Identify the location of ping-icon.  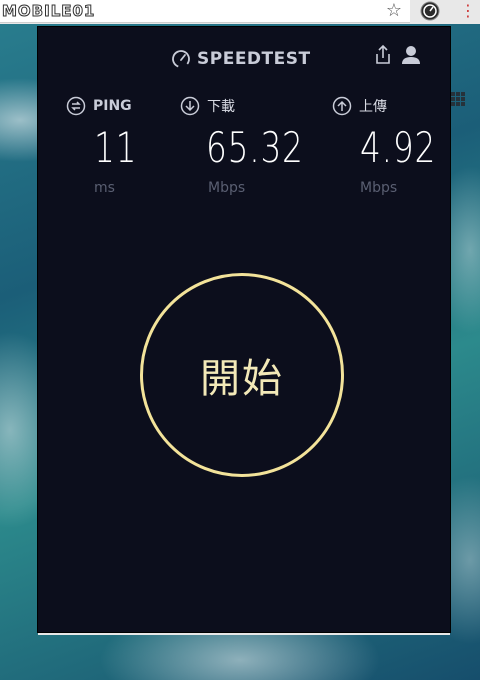
(76, 106).